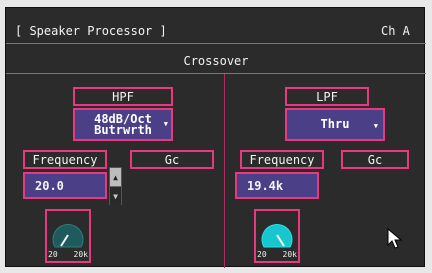 Image resolution: width=432 pixels, height=273 pixels. What do you see at coordinates (115, 177) in the screenshot?
I see `stepper-up-icon: ▲` at bounding box center [115, 177].